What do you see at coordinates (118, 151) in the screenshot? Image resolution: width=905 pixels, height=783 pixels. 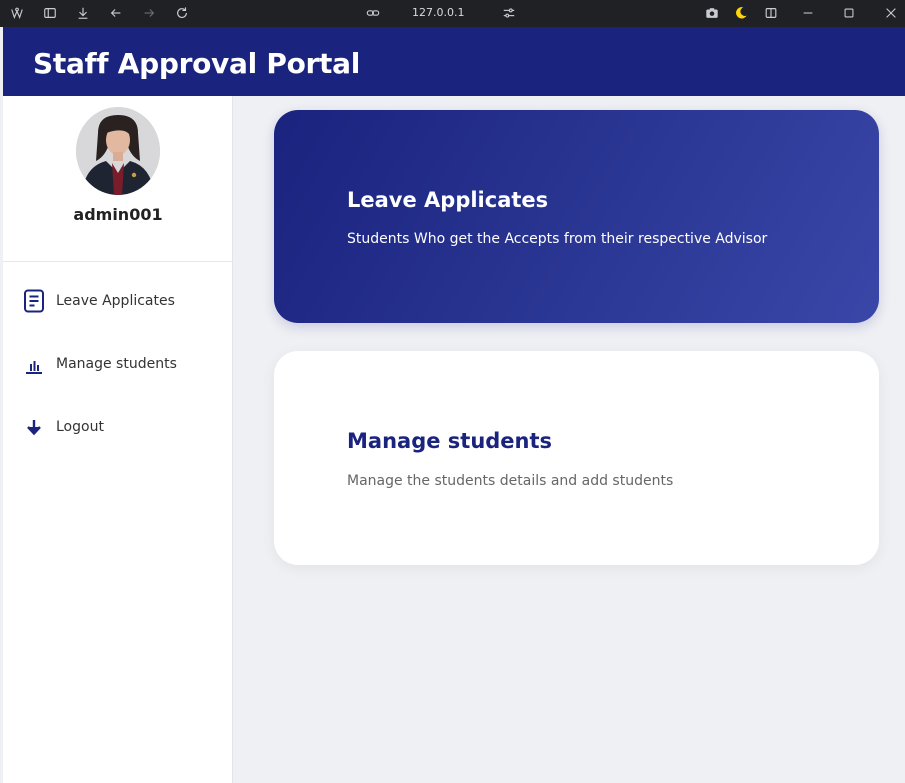 I see `avatar` at bounding box center [118, 151].